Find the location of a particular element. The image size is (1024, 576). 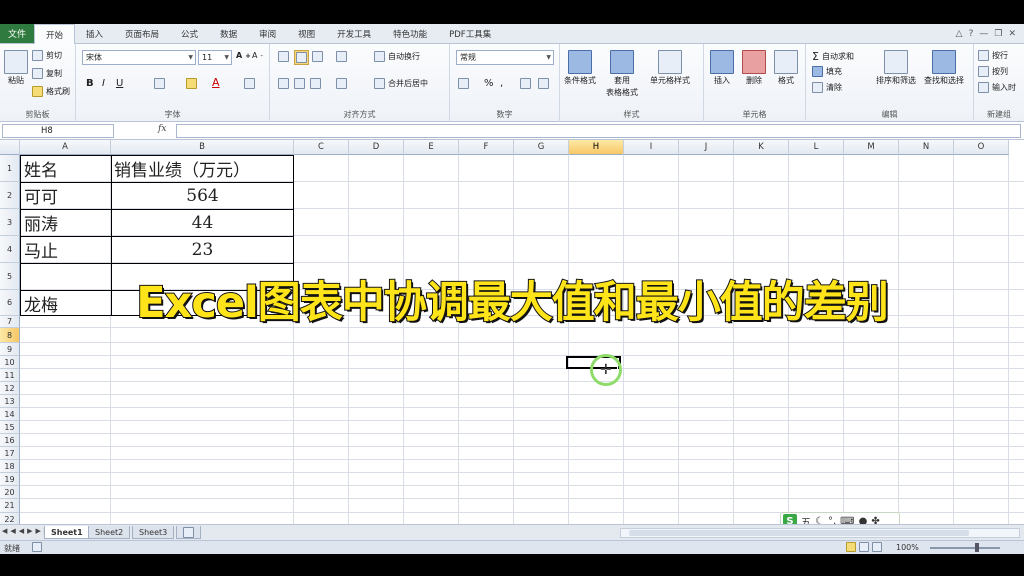

column-header-g: G is located at coordinates (541, 147).